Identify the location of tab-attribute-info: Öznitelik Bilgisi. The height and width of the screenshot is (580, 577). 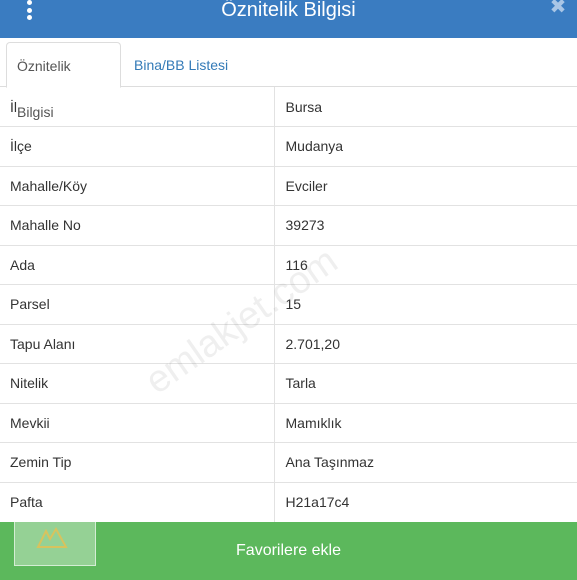
(63, 81).